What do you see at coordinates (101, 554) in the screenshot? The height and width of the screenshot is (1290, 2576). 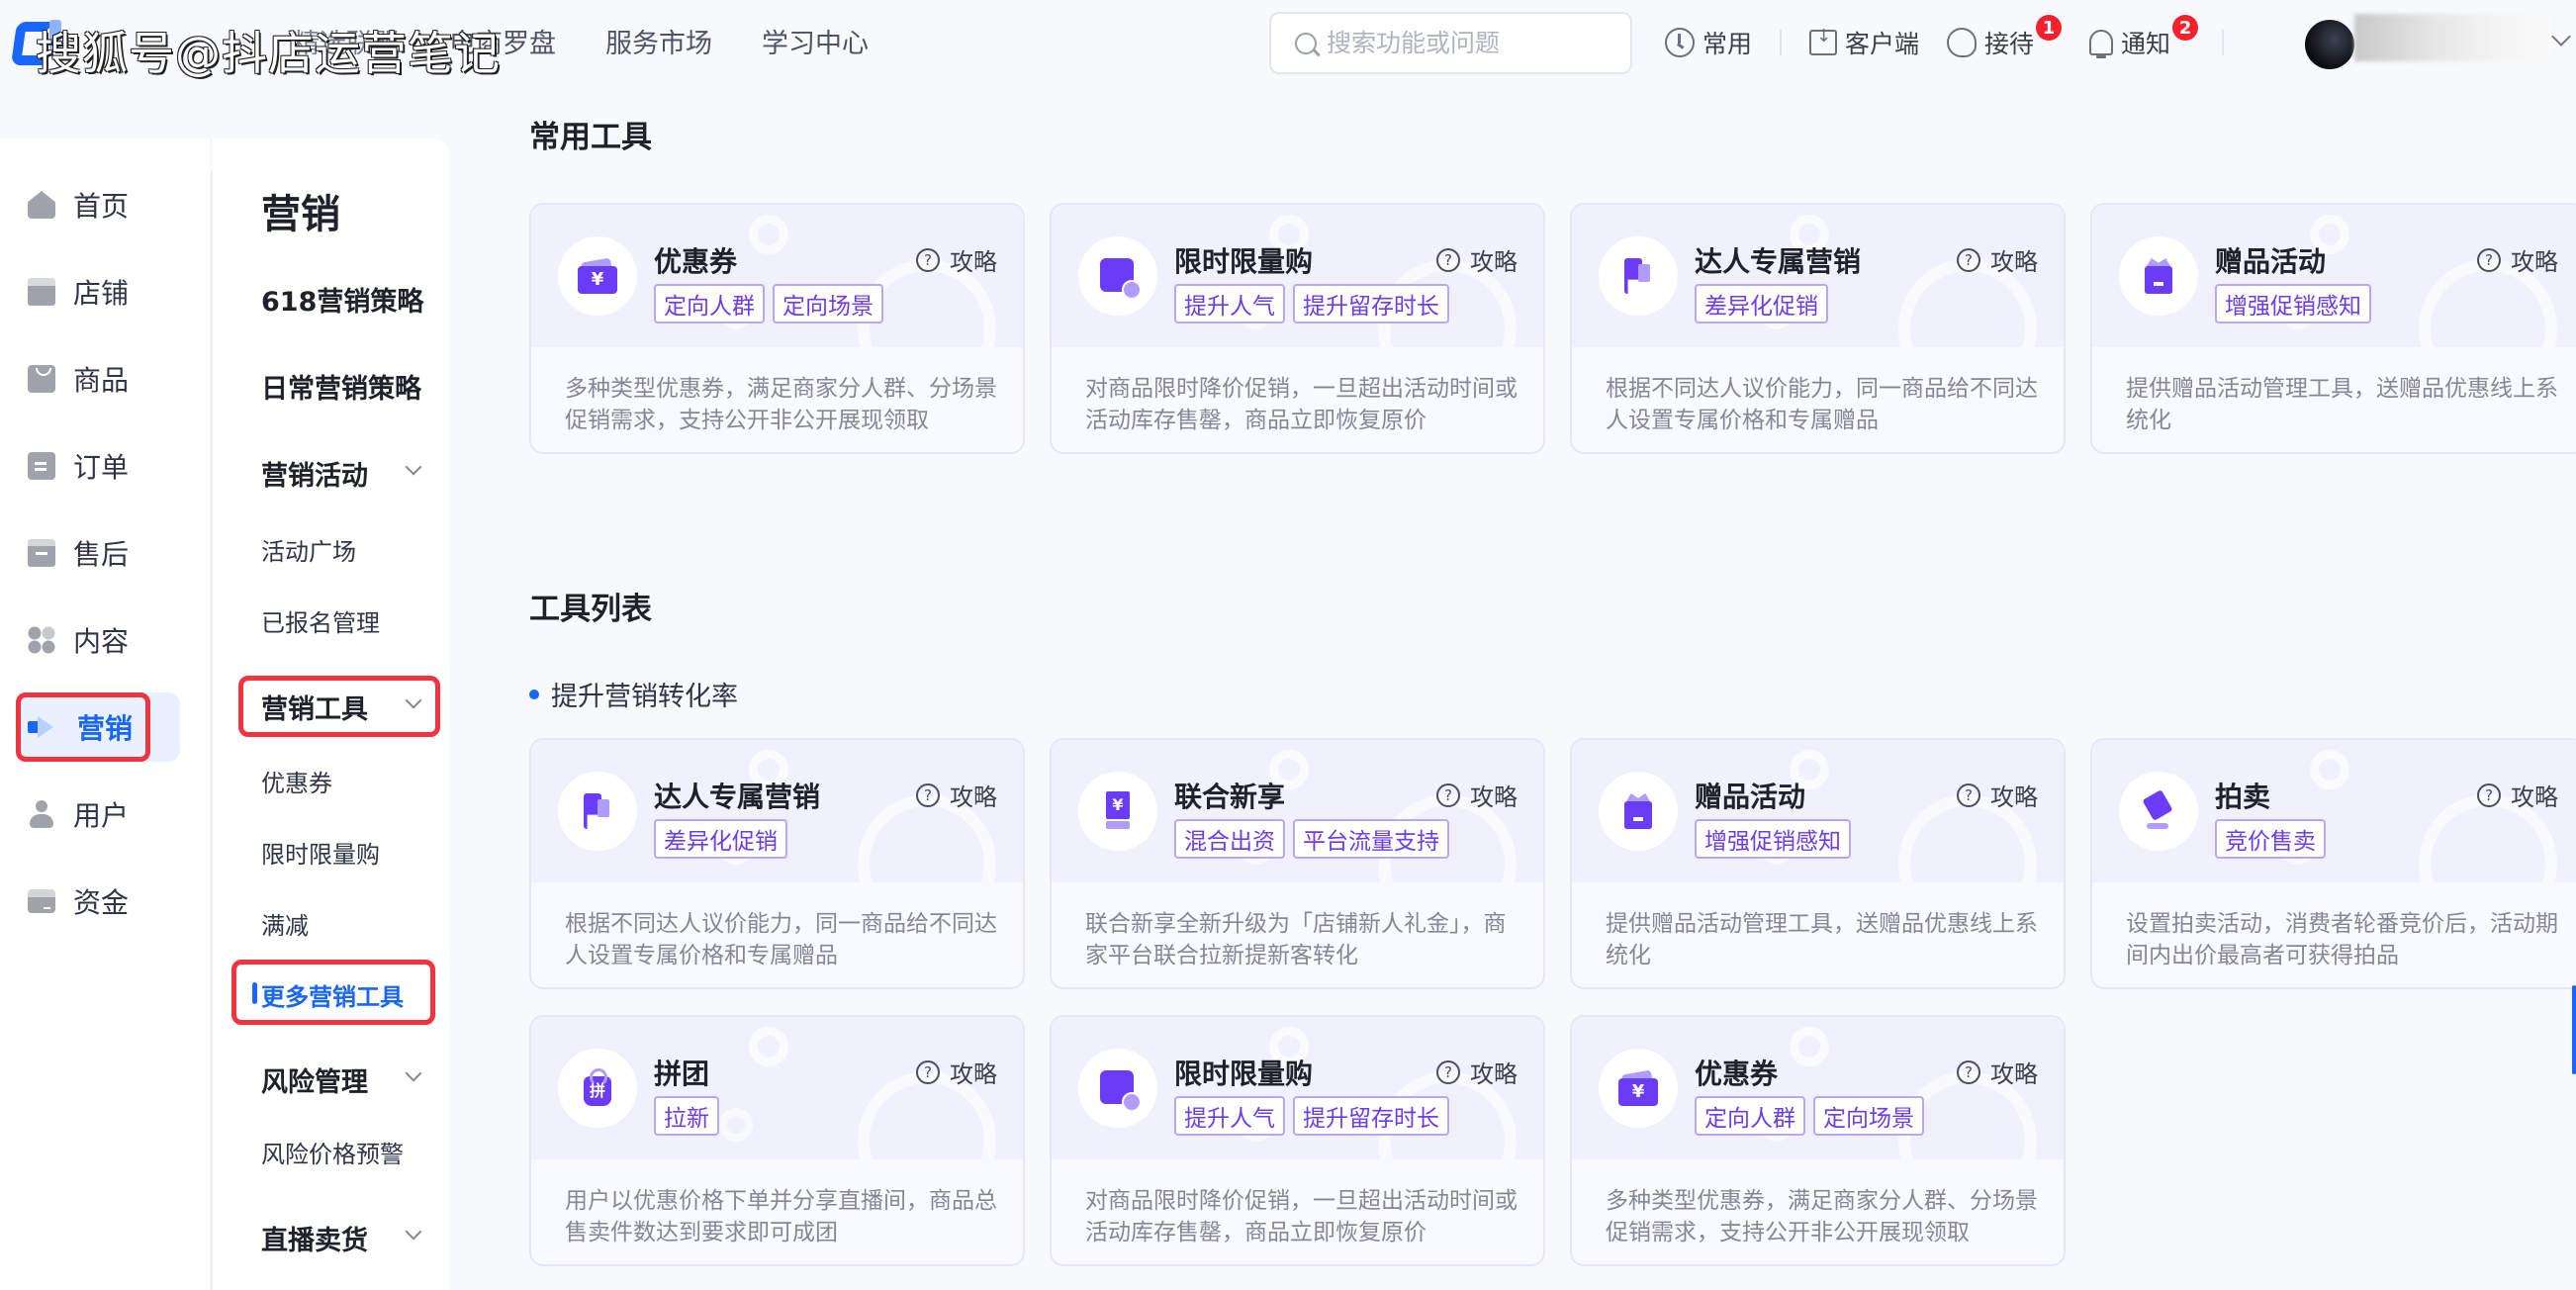 I see `sidebar-item-label: 售后` at bounding box center [101, 554].